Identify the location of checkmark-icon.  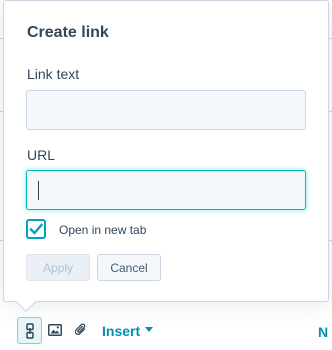
(36, 229).